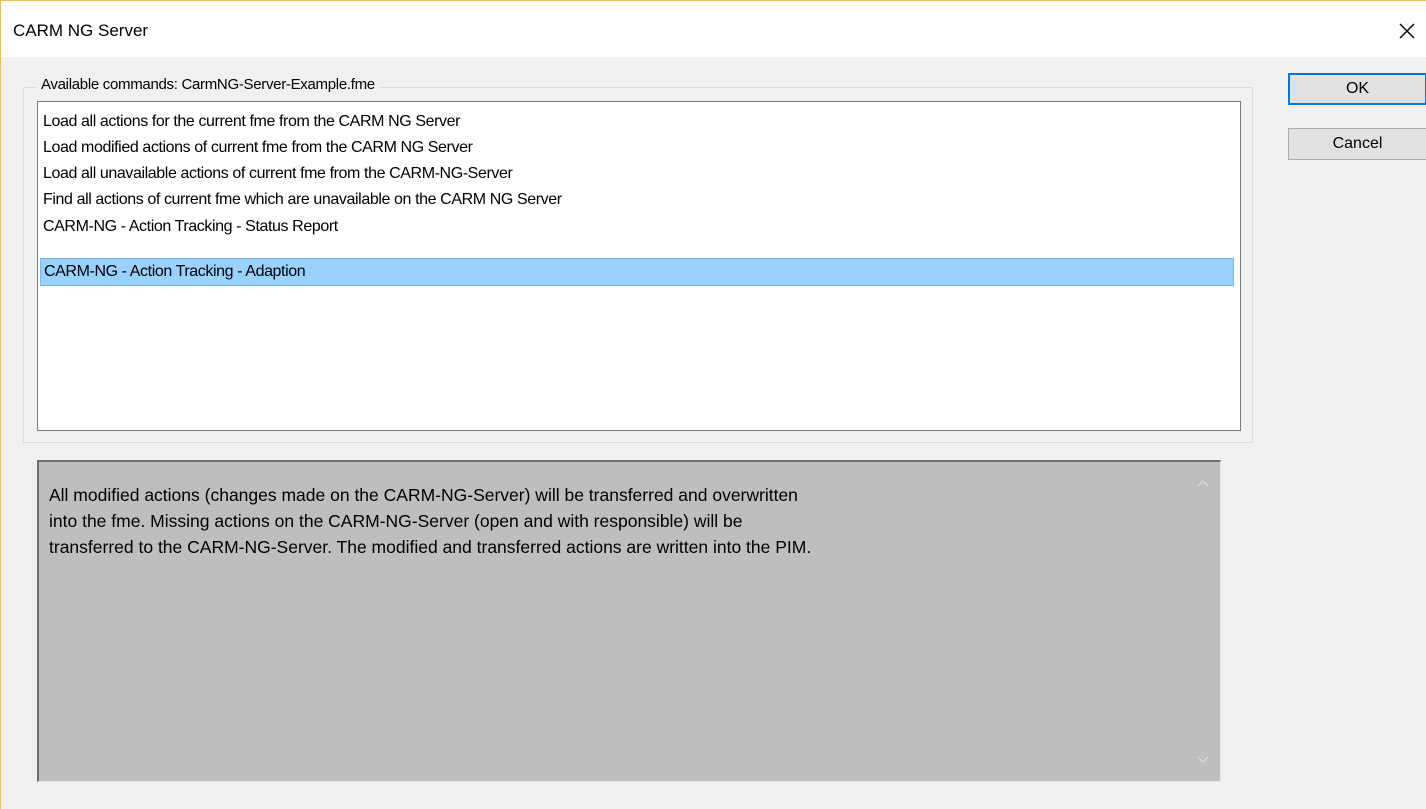 This screenshot has height=809, width=1426. I want to click on chevron-down-icon, so click(1203, 759).